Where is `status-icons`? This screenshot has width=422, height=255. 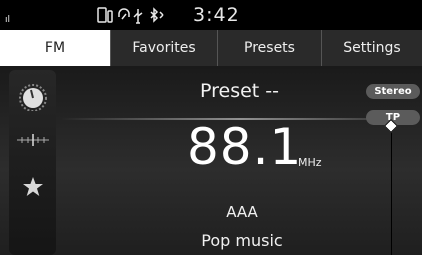 status-icons is located at coordinates (130, 15).